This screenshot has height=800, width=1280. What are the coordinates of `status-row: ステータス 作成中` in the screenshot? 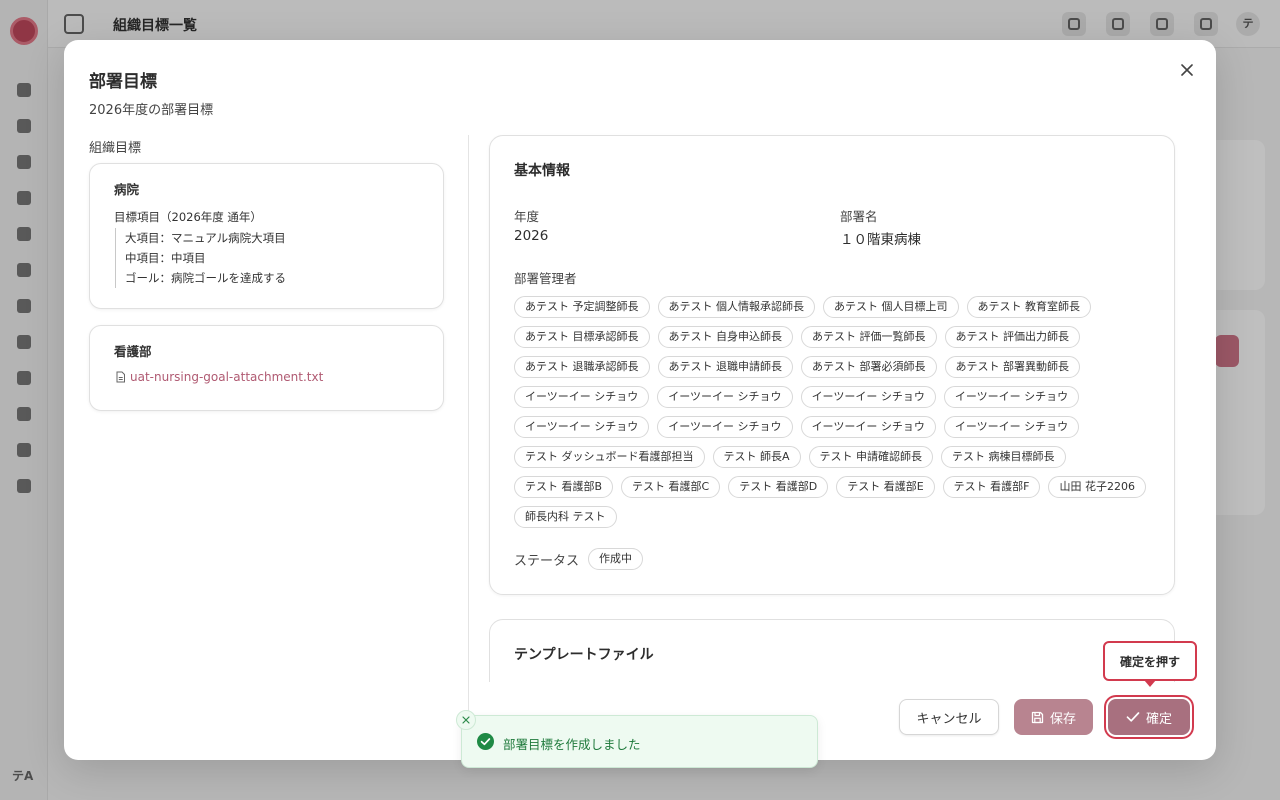 It's located at (579, 559).